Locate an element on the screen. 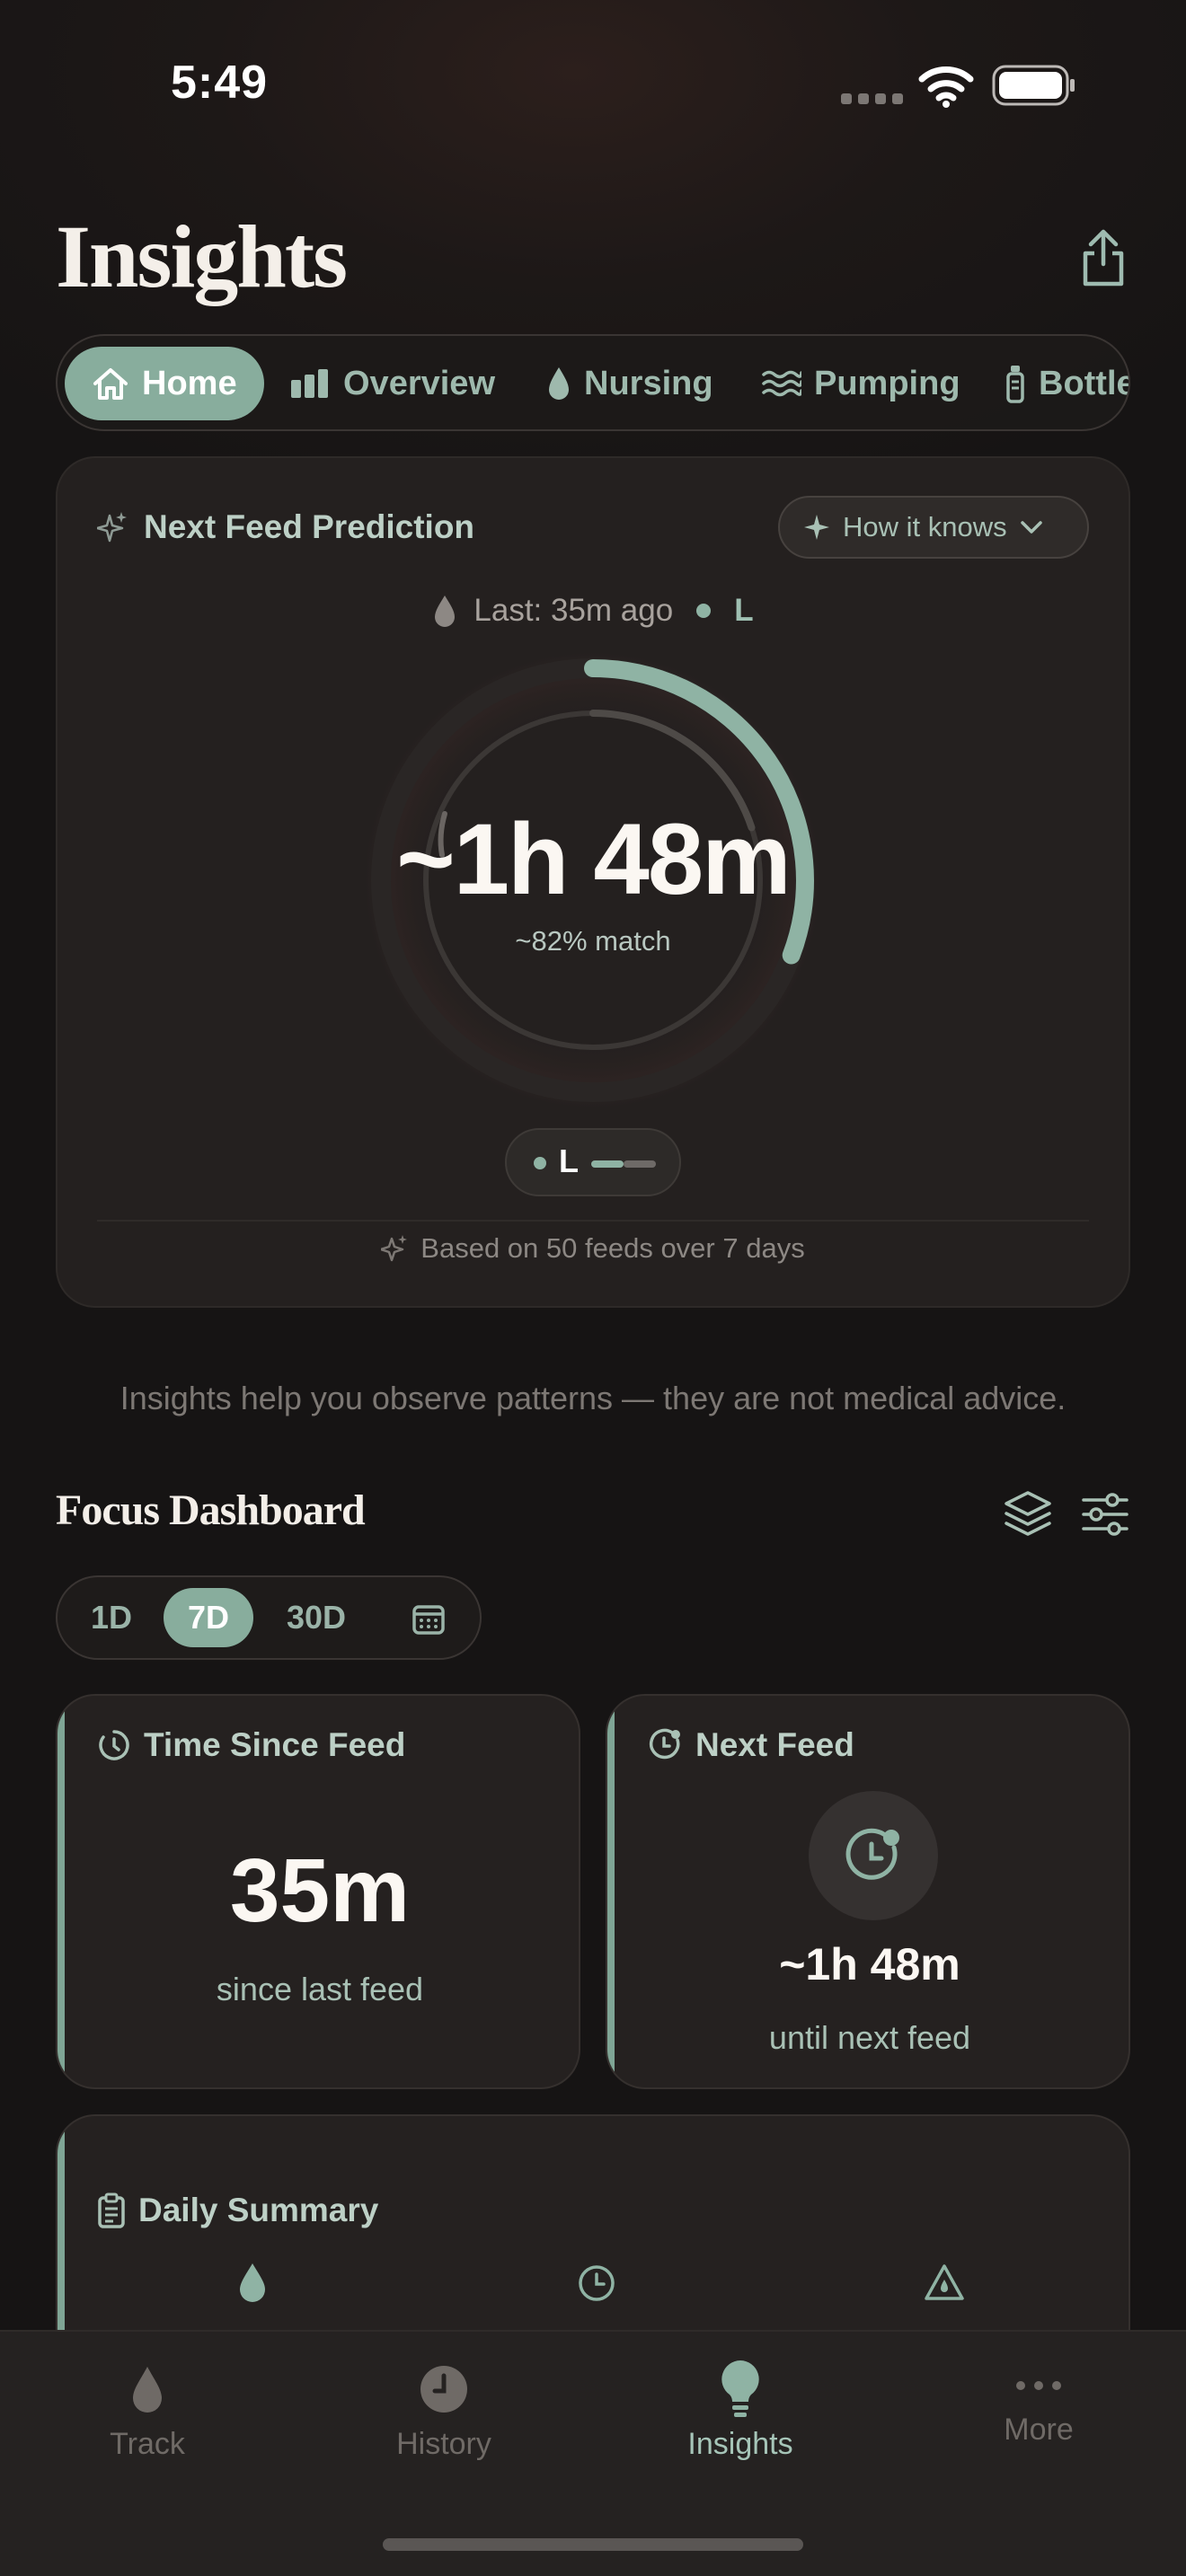  last-feed-row: Last: 35m ago L is located at coordinates (593, 611).